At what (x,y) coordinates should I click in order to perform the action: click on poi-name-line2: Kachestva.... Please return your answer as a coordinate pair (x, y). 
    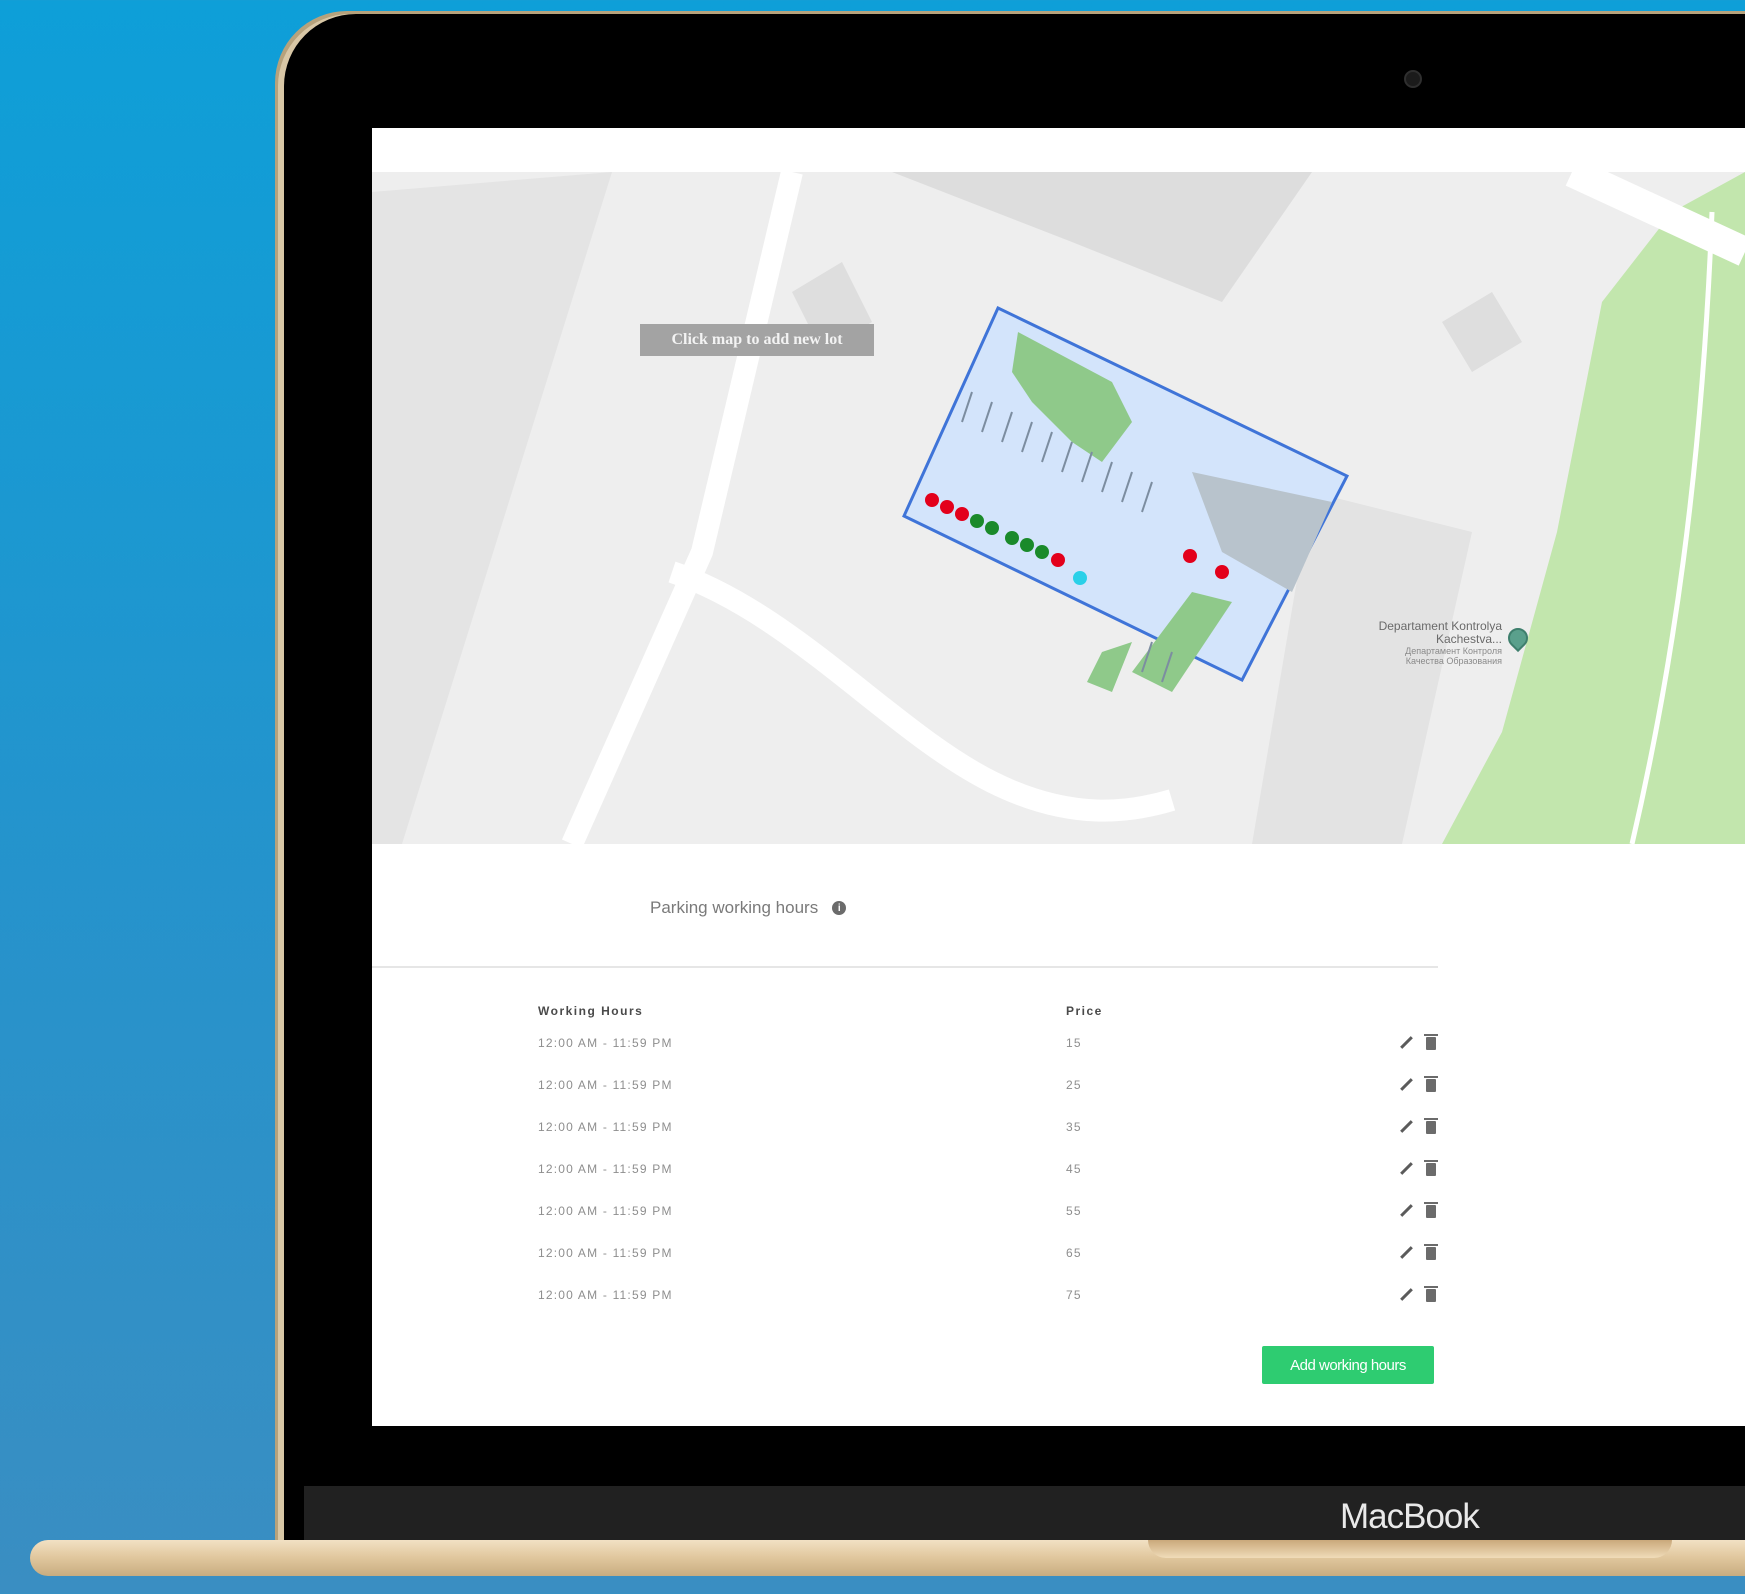
    Looking at the image, I should click on (1468, 639).